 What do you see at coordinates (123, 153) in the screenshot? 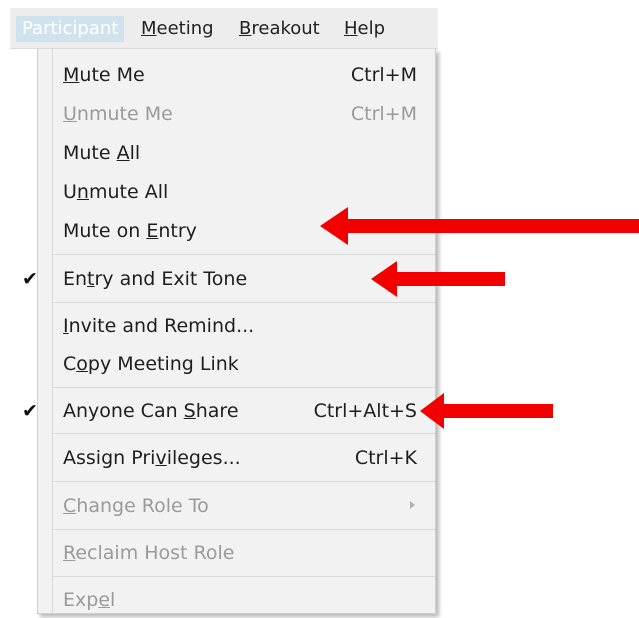
I see `mnemonic-letter: A` at bounding box center [123, 153].